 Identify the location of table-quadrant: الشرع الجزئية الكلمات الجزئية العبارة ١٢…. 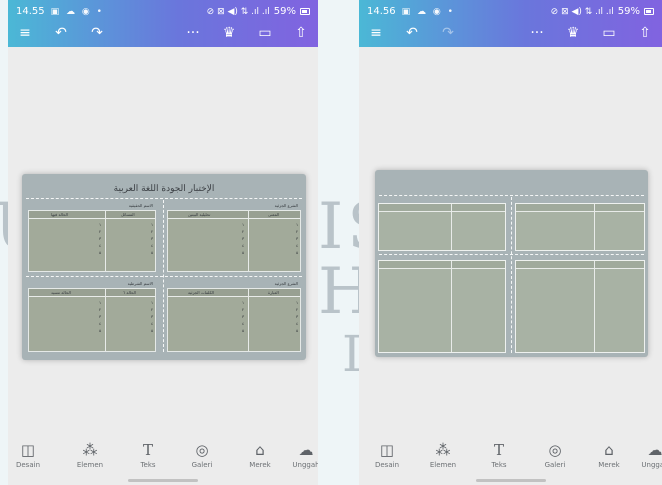
(234, 316).